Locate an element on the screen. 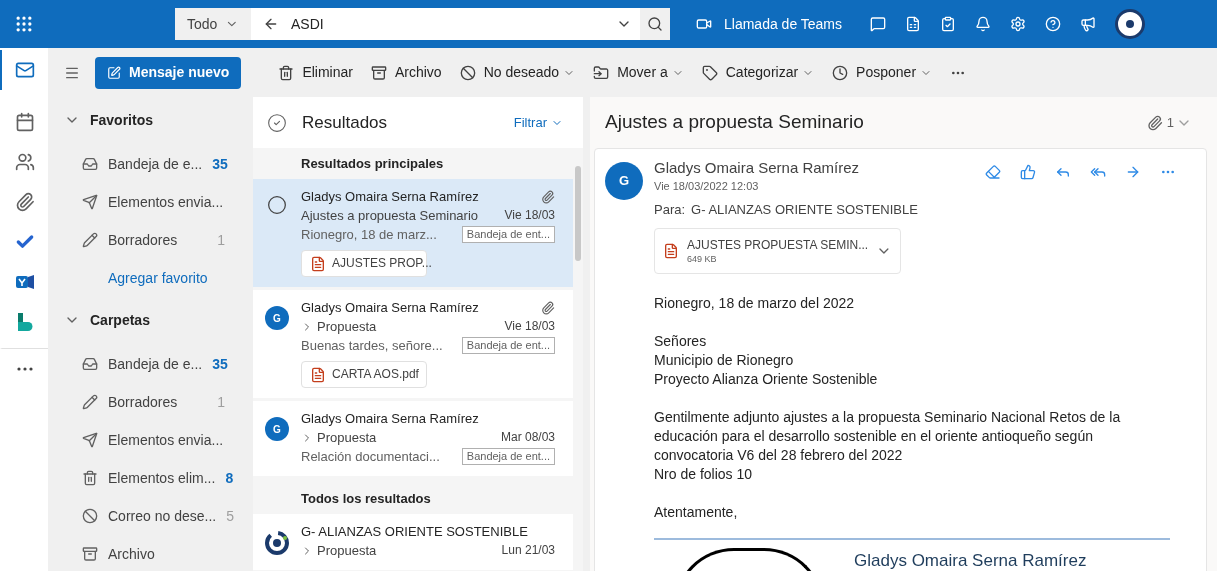  search-box: Todo ASDI is located at coordinates (422, 24).